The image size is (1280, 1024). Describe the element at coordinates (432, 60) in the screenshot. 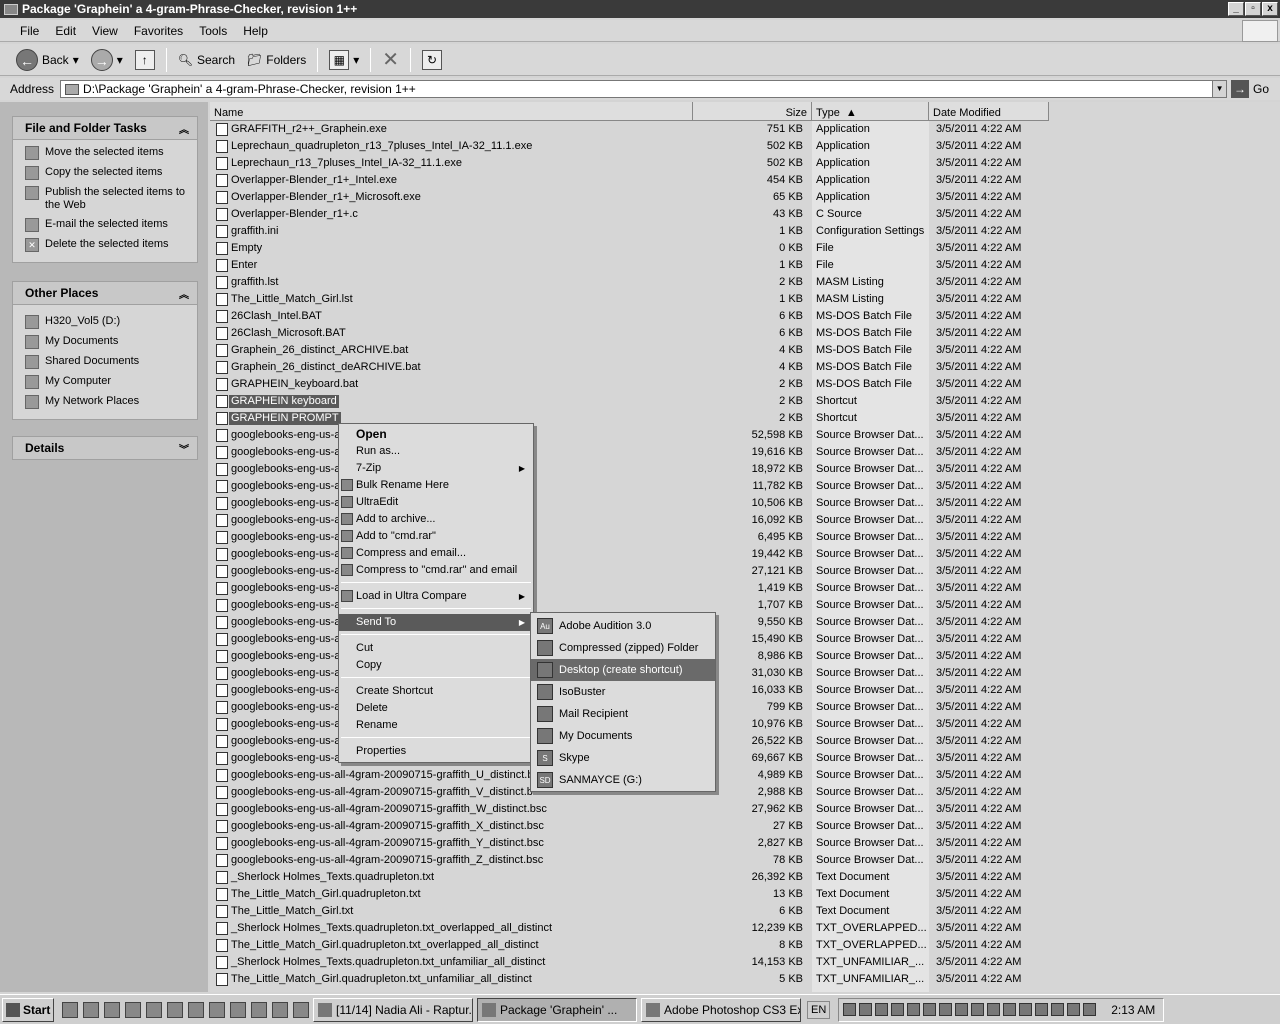

I see `sync-button: ↻` at that location.